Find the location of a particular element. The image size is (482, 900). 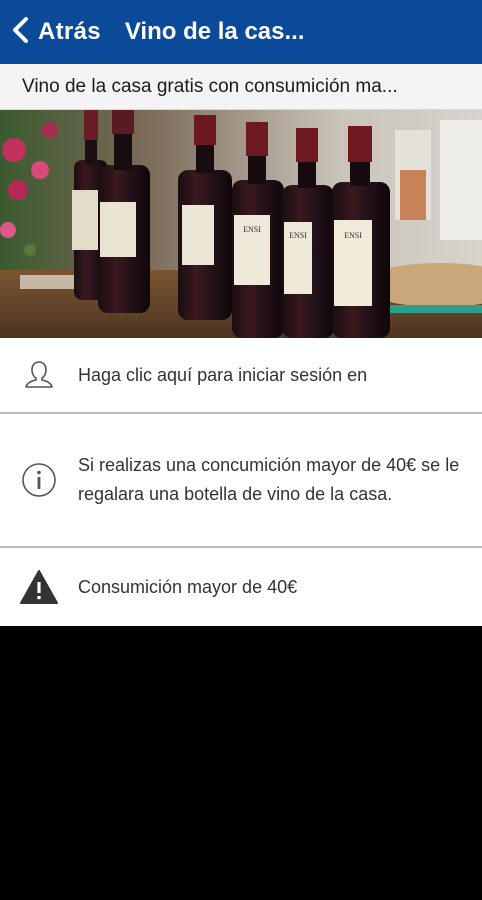

back-button: Atrás is located at coordinates (50, 32).